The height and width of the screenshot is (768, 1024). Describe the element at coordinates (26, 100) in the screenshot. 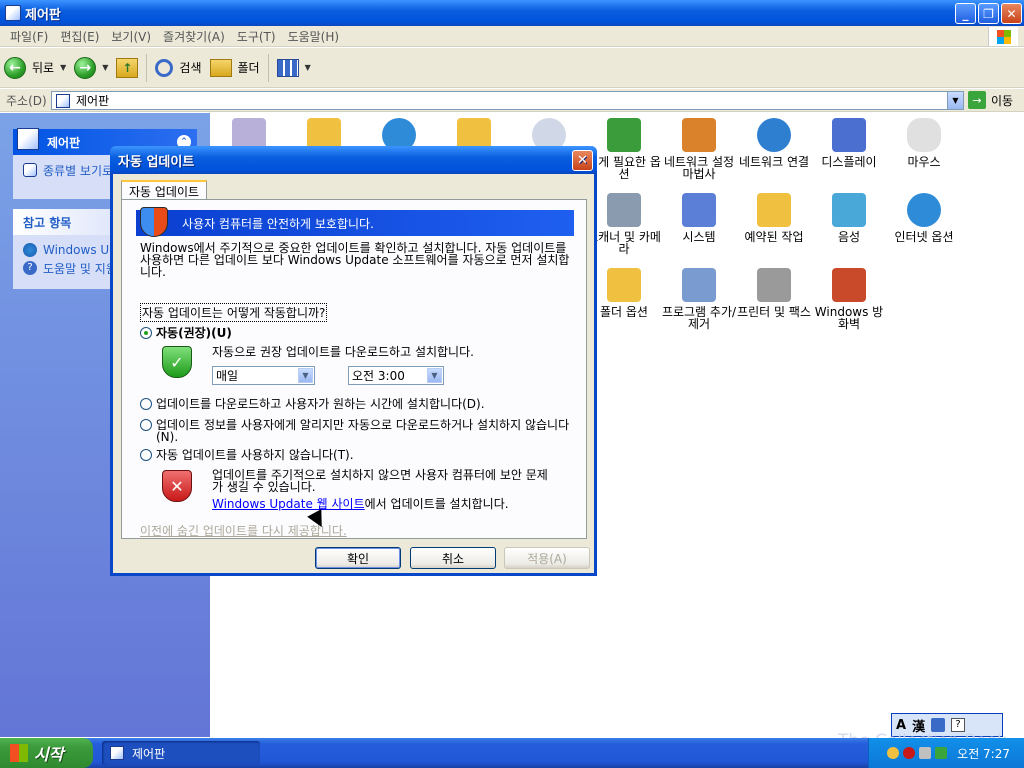

I see `address-label: 주소(D)` at that location.